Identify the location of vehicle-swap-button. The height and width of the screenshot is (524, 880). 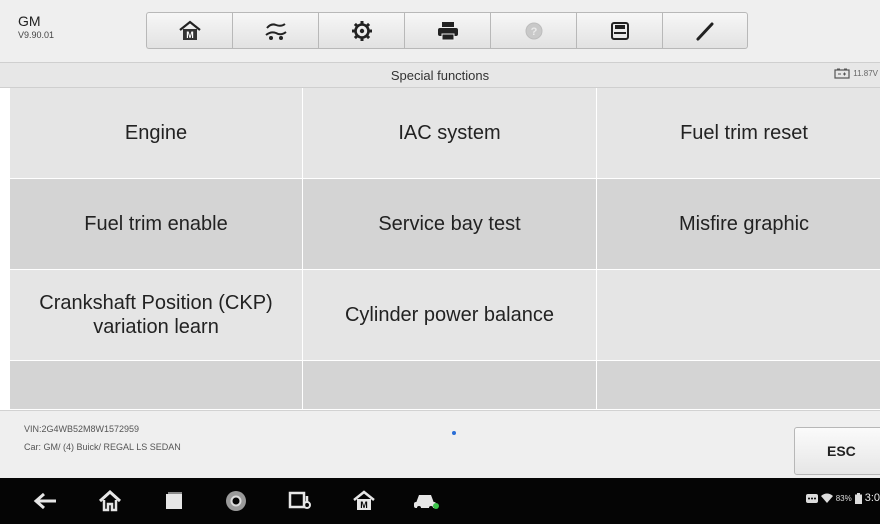
(275, 30).